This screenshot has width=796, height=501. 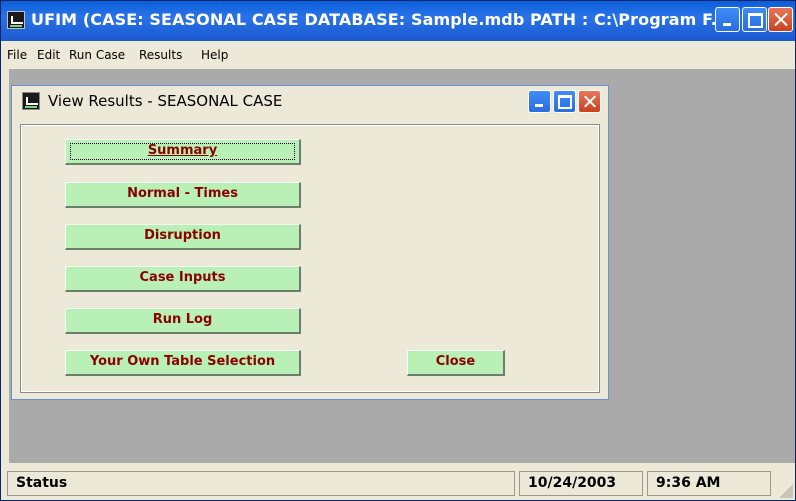 I want to click on normal-times-label: Normal - Times, so click(x=182, y=193).